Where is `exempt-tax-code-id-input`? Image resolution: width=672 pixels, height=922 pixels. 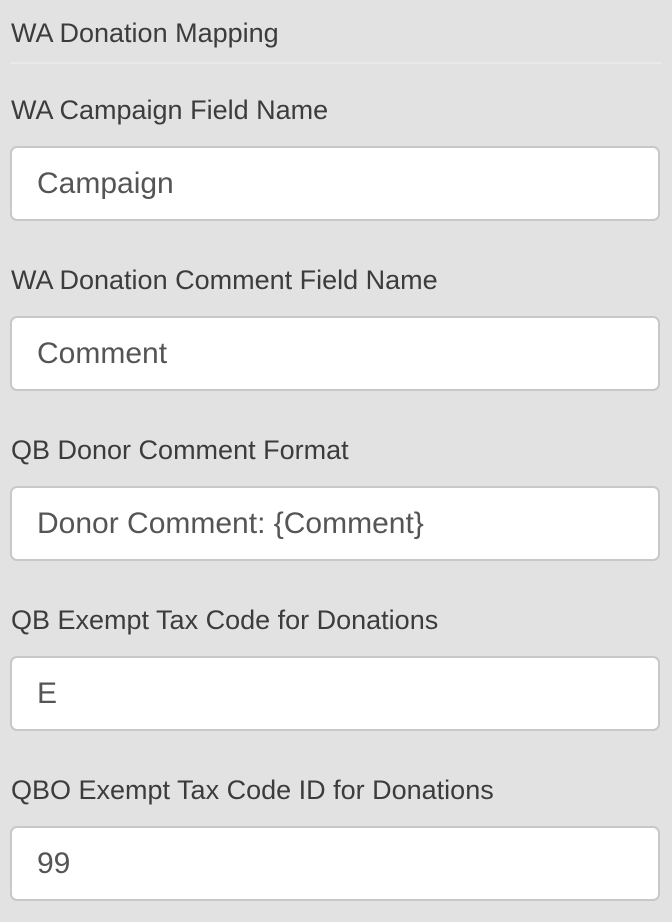 exempt-tax-code-id-input is located at coordinates (335, 863).